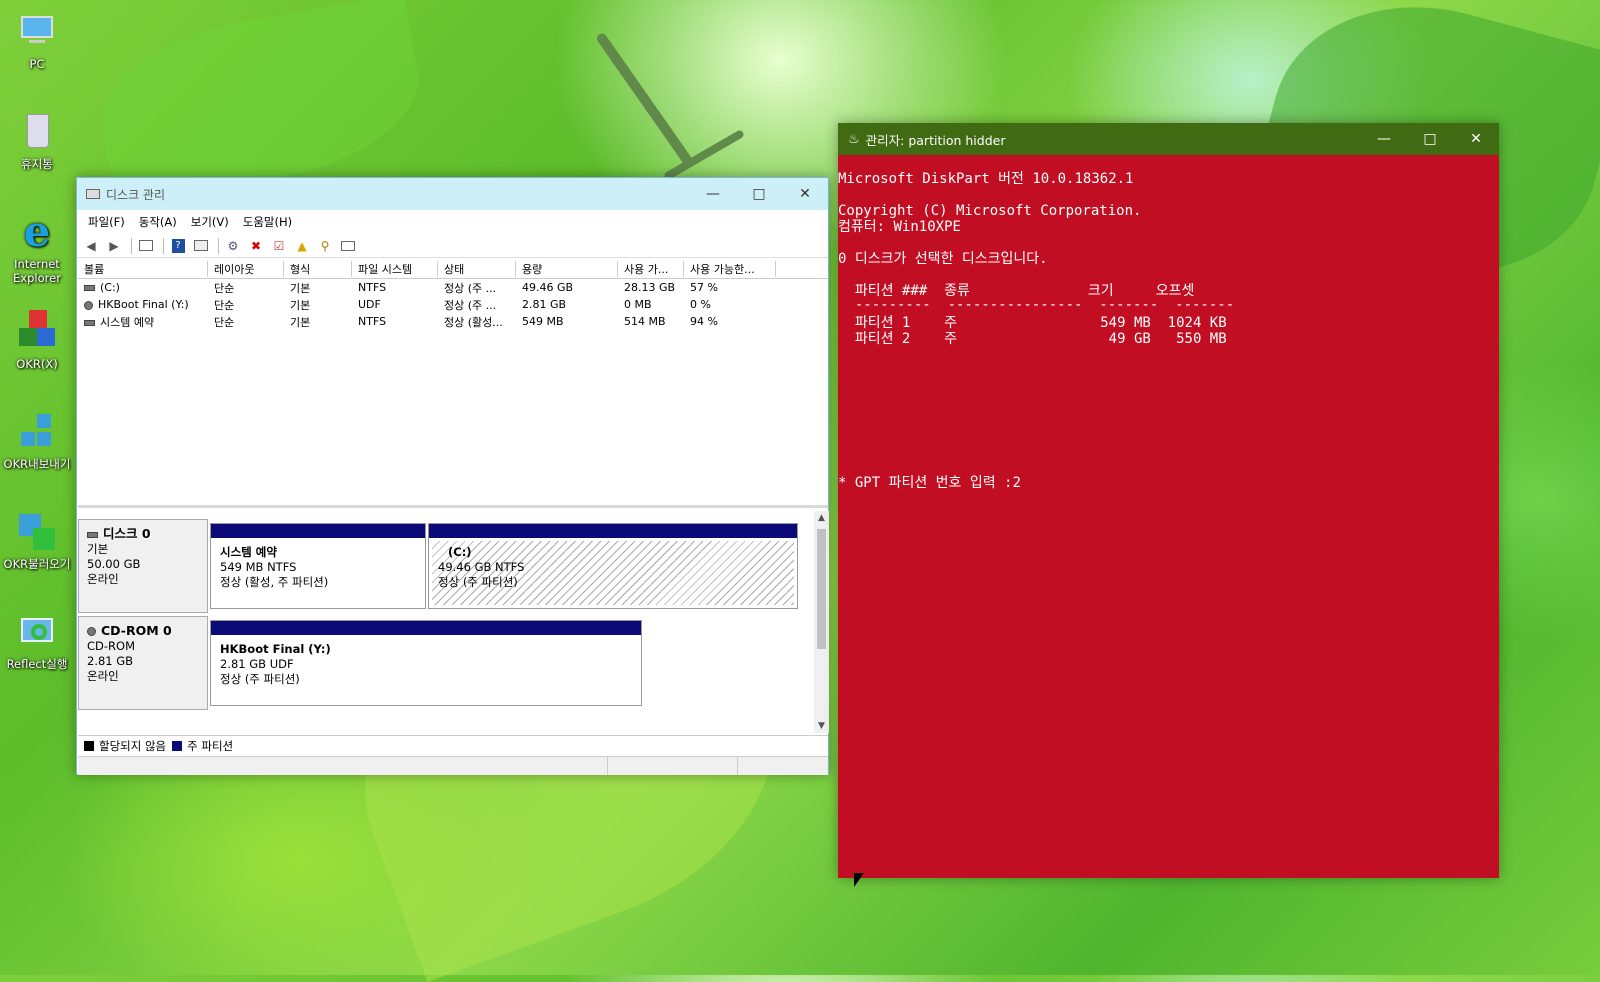 Image resolution: width=1600 pixels, height=982 pixels. I want to click on desktop-icon-okr: OKR(X), so click(37, 340).